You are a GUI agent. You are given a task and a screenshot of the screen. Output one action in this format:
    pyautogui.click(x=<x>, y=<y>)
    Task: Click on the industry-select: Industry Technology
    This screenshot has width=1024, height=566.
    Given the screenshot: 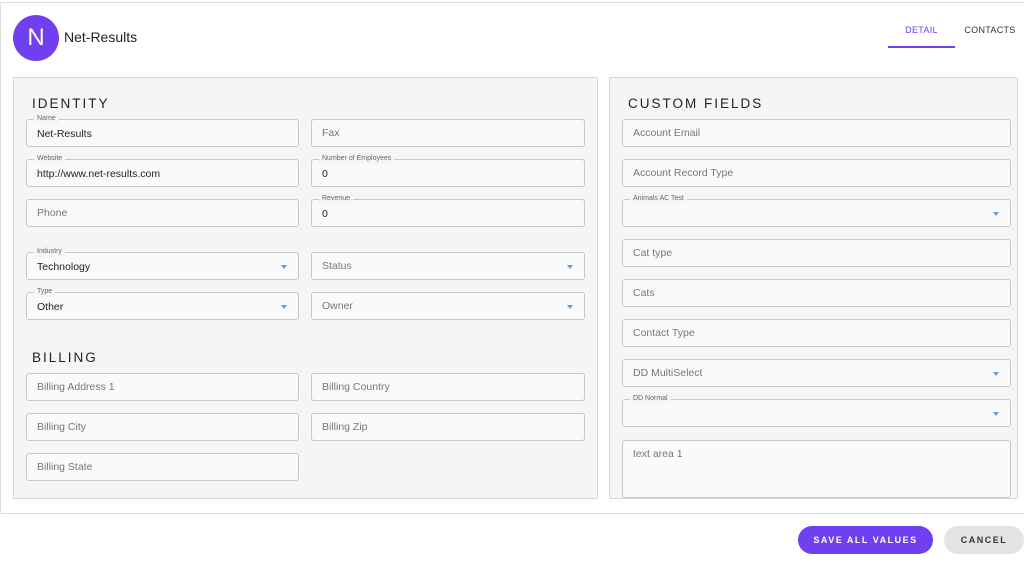 What is the action you would take?
    pyautogui.click(x=162, y=263)
    